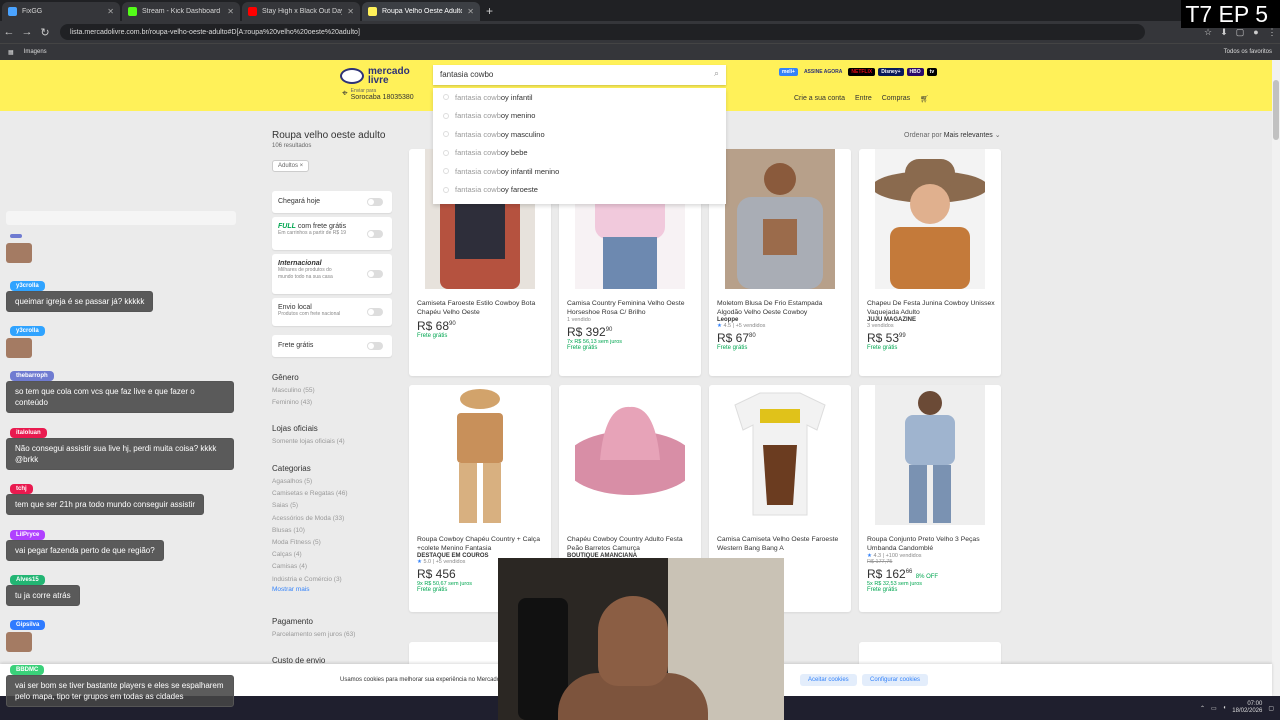  I want to click on suggestion-item: fantasia cowb oy menino, so click(579, 116).